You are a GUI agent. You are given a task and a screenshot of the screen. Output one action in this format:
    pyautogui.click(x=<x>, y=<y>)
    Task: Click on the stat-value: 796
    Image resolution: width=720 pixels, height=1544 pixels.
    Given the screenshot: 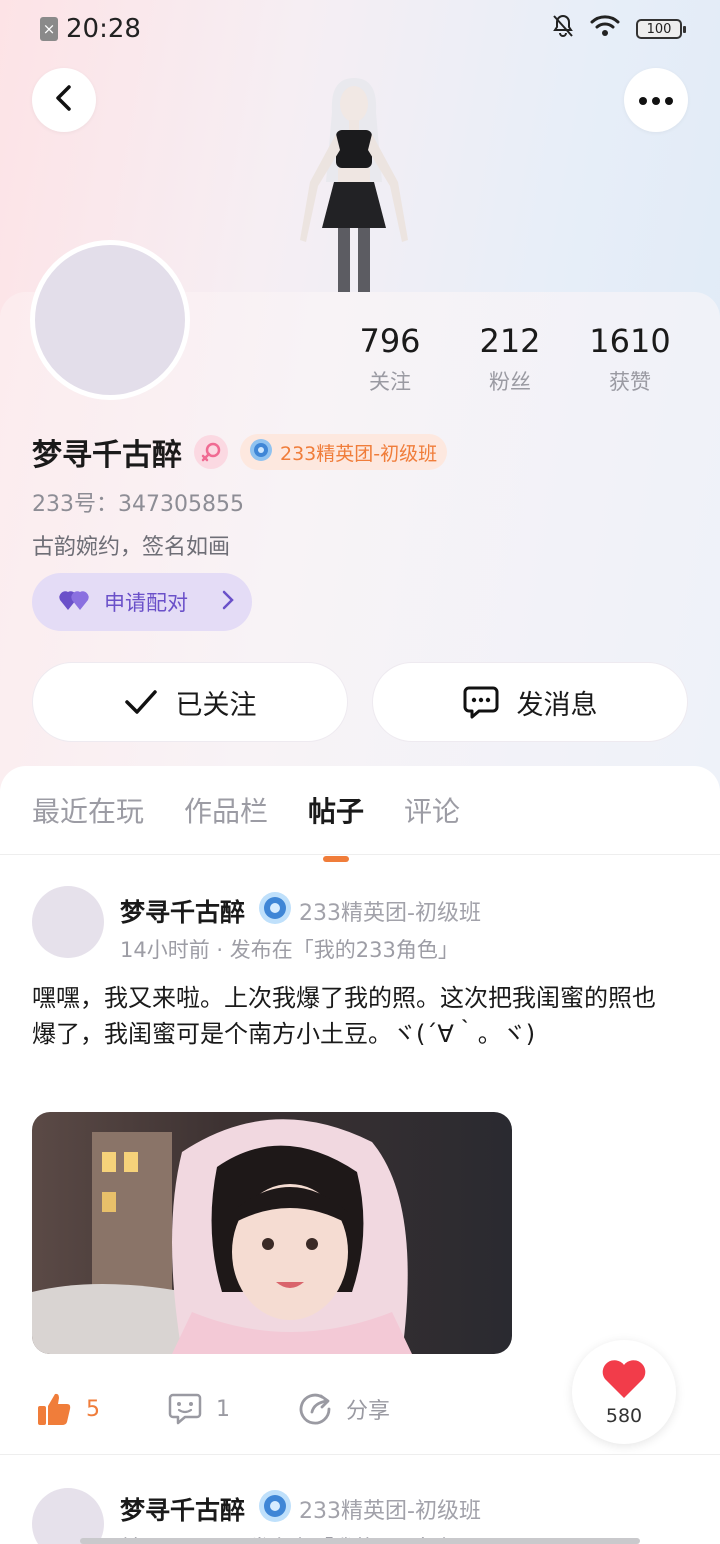 What is the action you would take?
    pyautogui.click(x=390, y=341)
    